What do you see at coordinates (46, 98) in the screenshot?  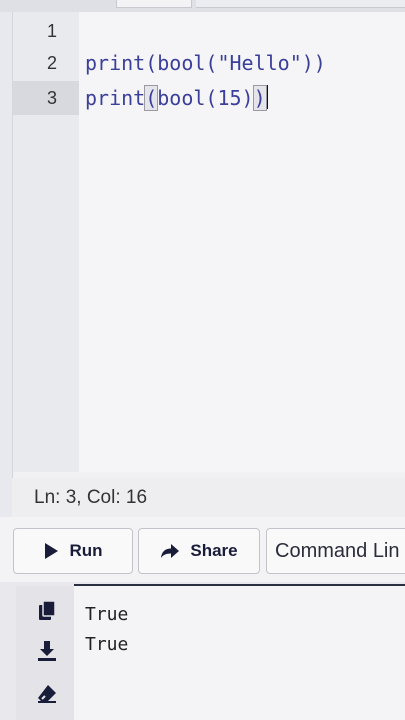 I see `line-number: 3` at bounding box center [46, 98].